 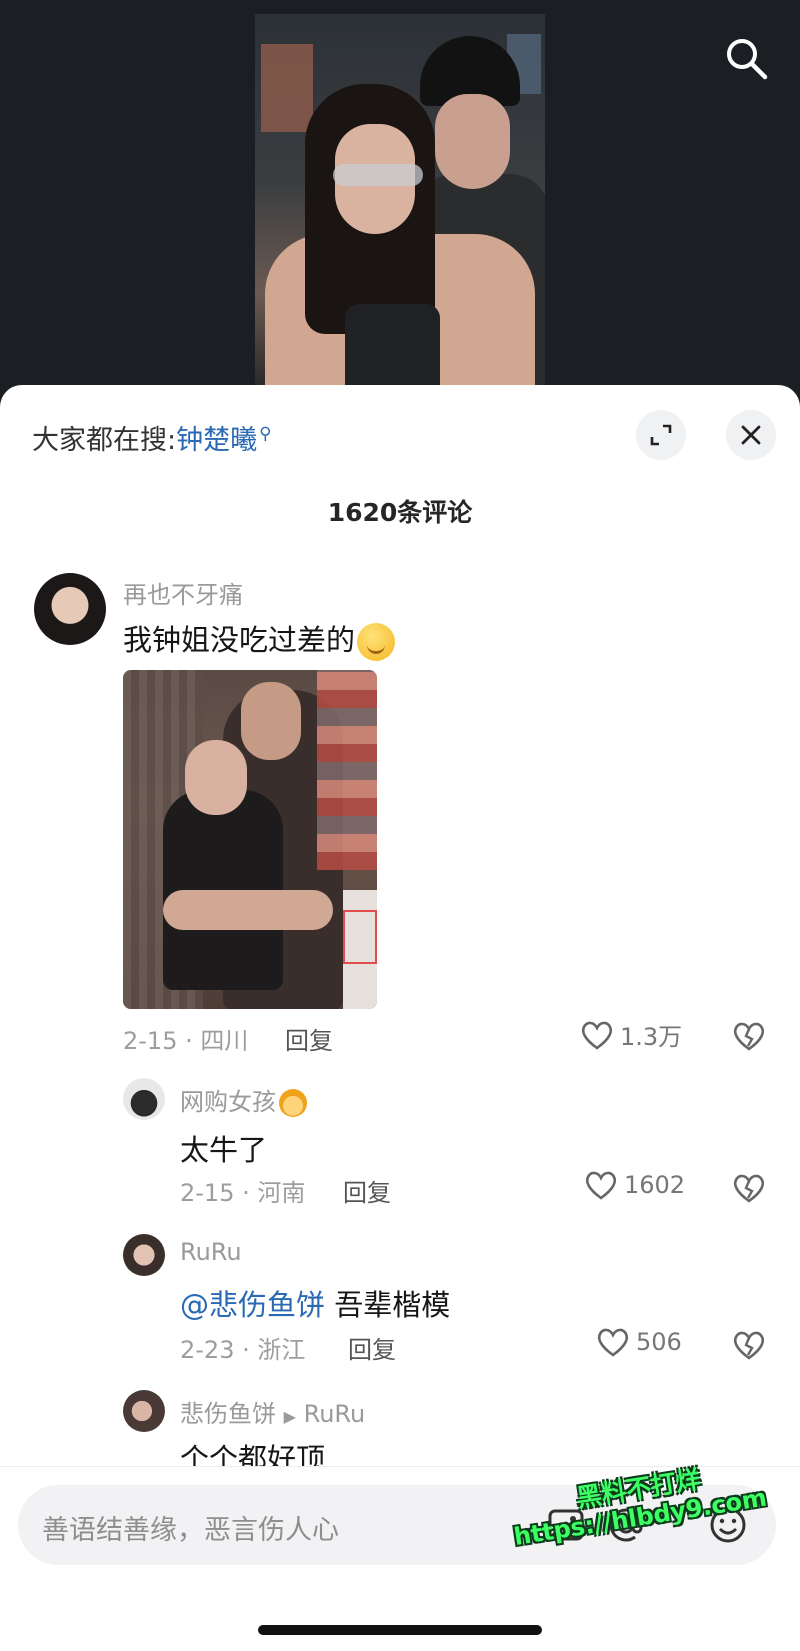 What do you see at coordinates (190, 1530) in the screenshot?
I see `comment-input-placeholder: 善语结善缘，恶言伤人心` at bounding box center [190, 1530].